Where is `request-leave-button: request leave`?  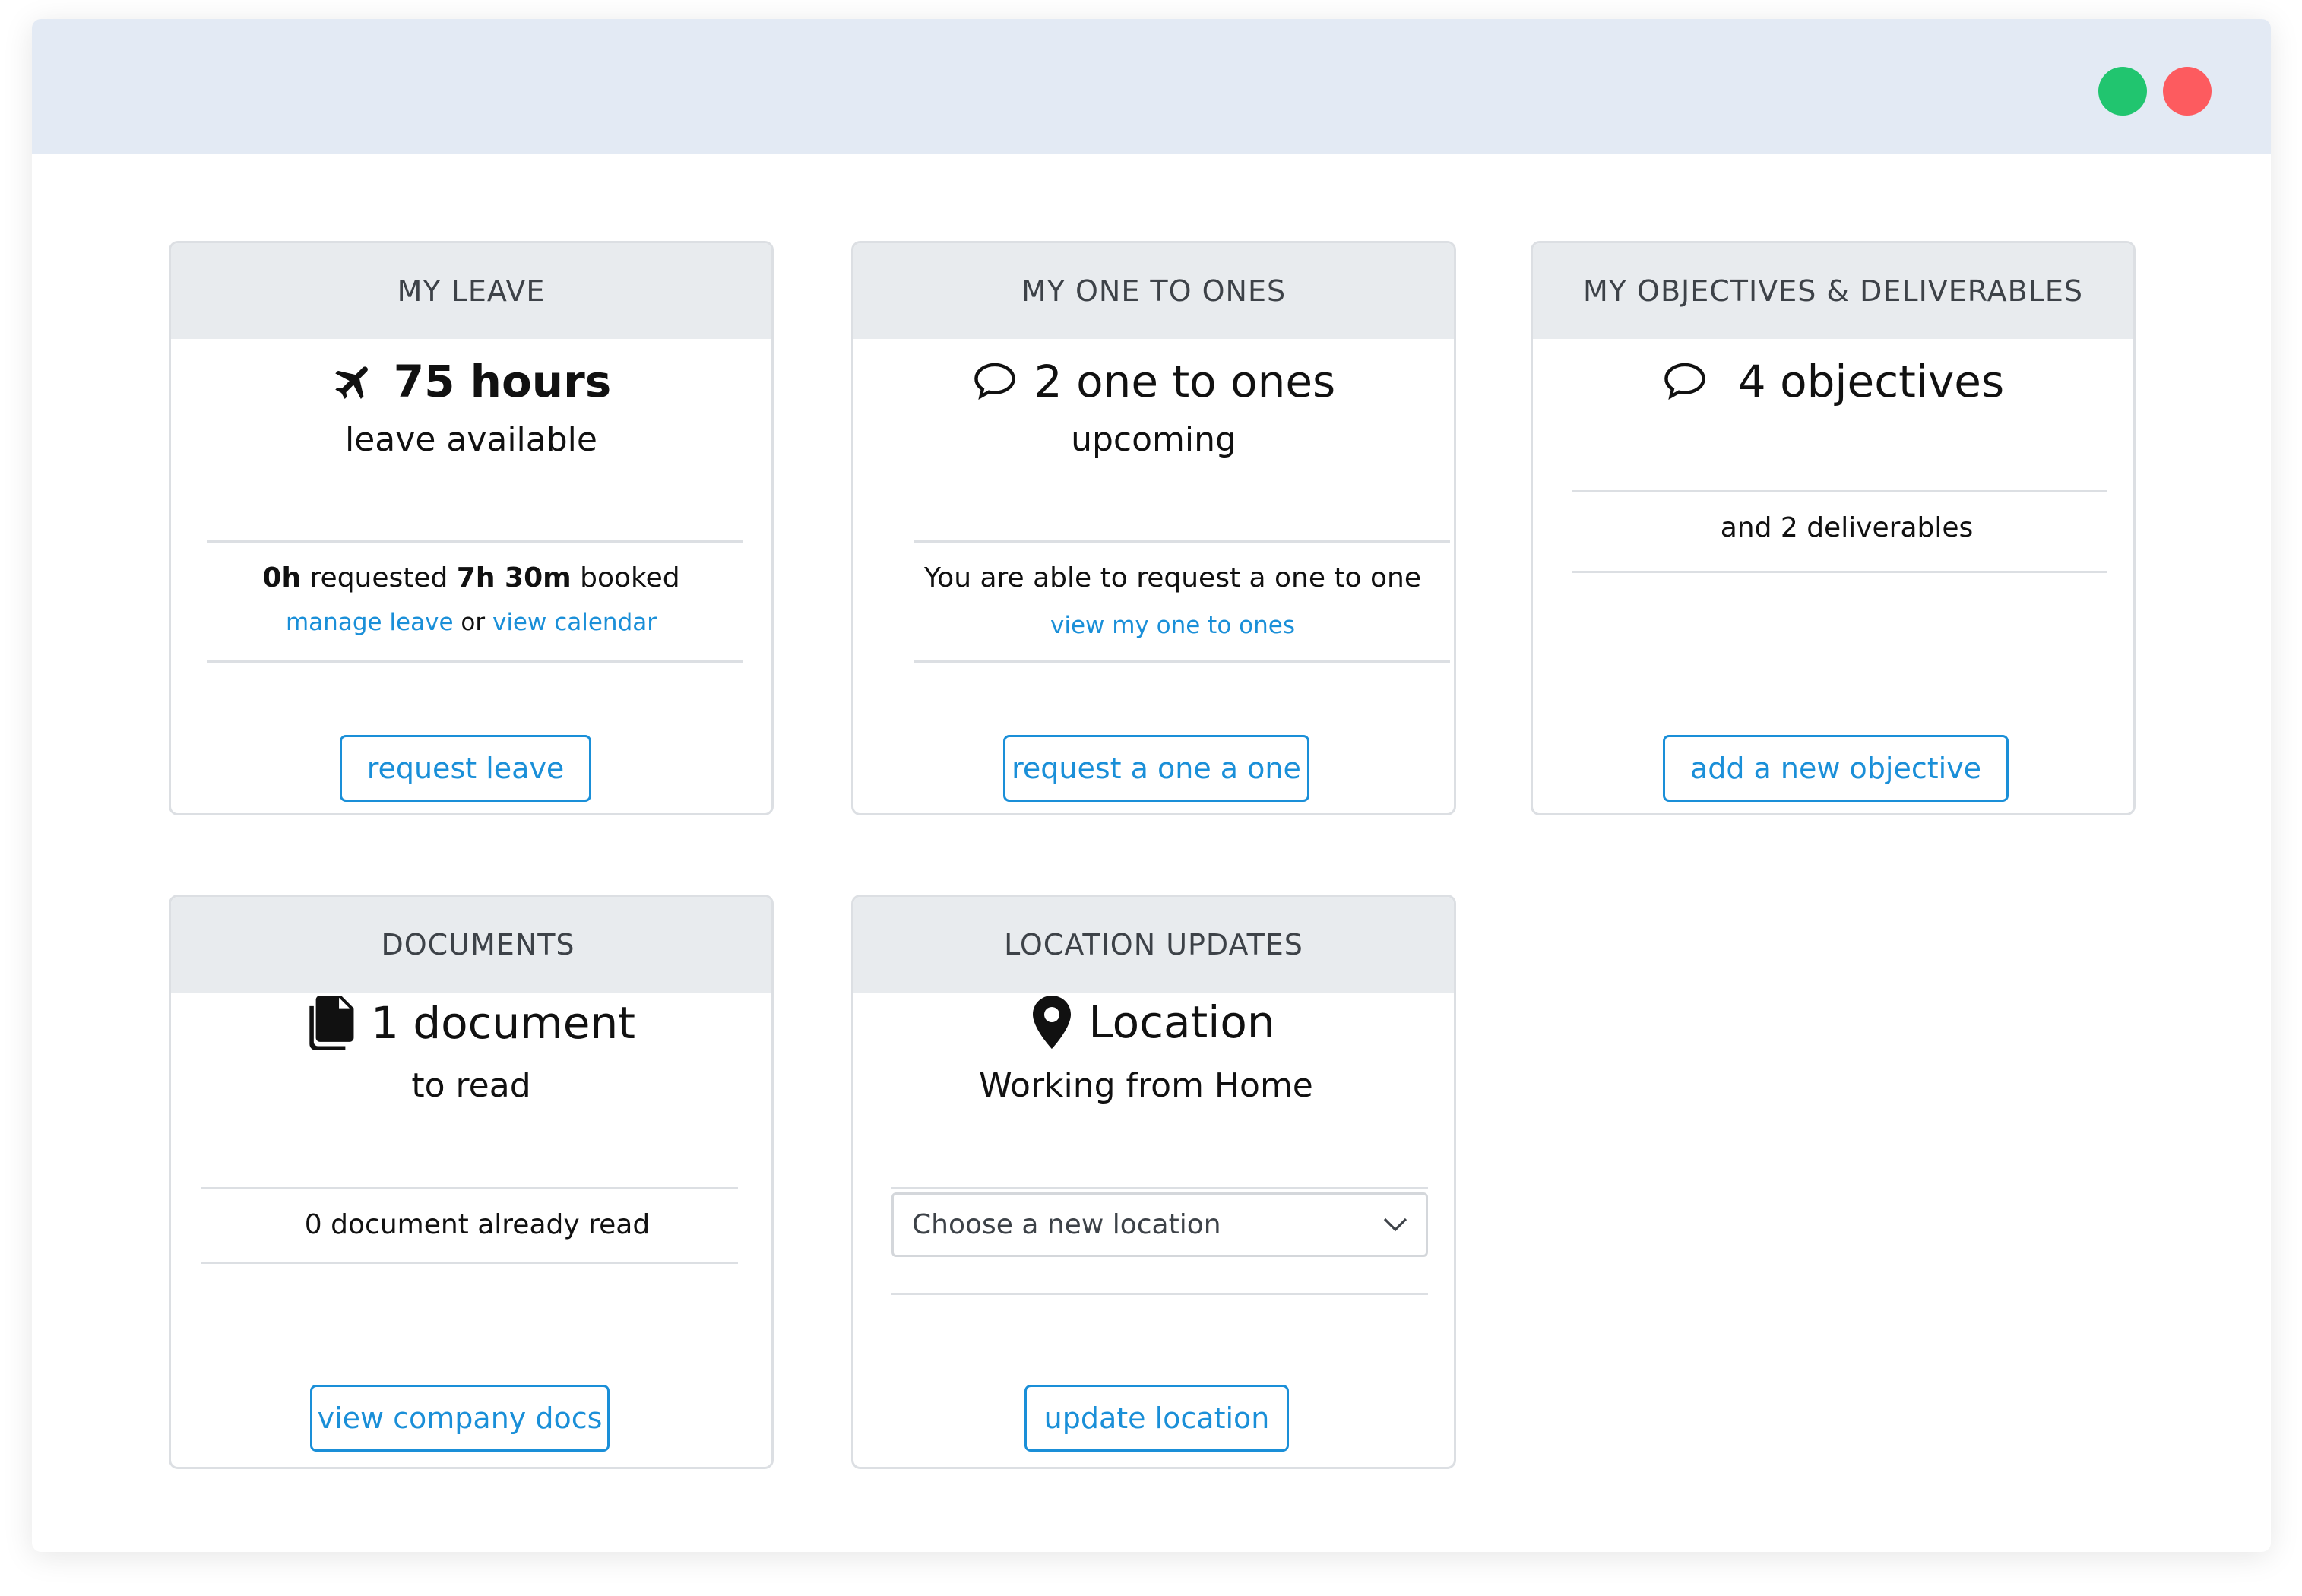
request-leave-button: request leave is located at coordinates (465, 768).